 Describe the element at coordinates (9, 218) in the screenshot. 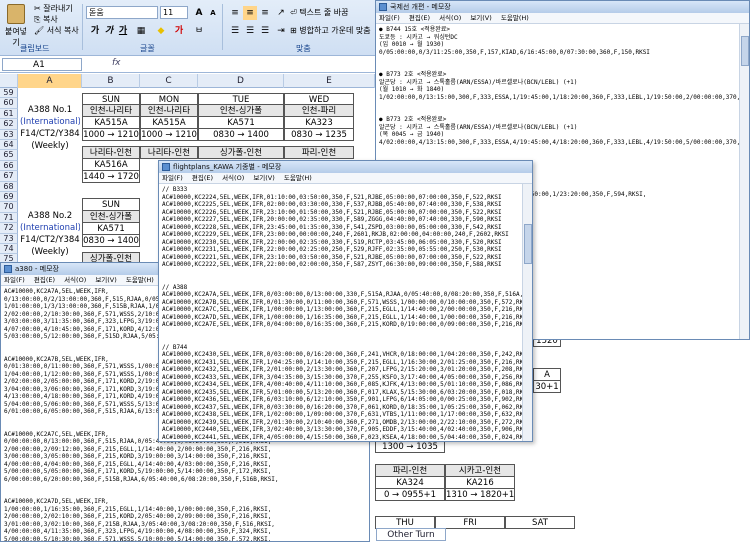

I see `row-header: 71` at that location.